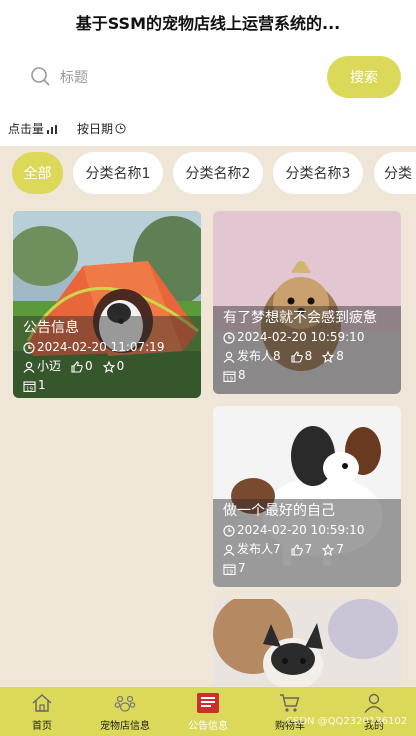 This screenshot has width=416, height=736. Describe the element at coordinates (107, 385) in the screenshot. I see `post-clicks-row: 19 1` at that location.